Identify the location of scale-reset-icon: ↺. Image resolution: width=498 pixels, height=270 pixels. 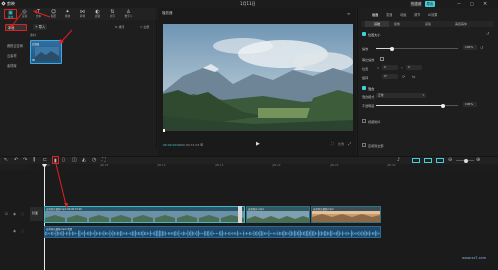
(481, 47).